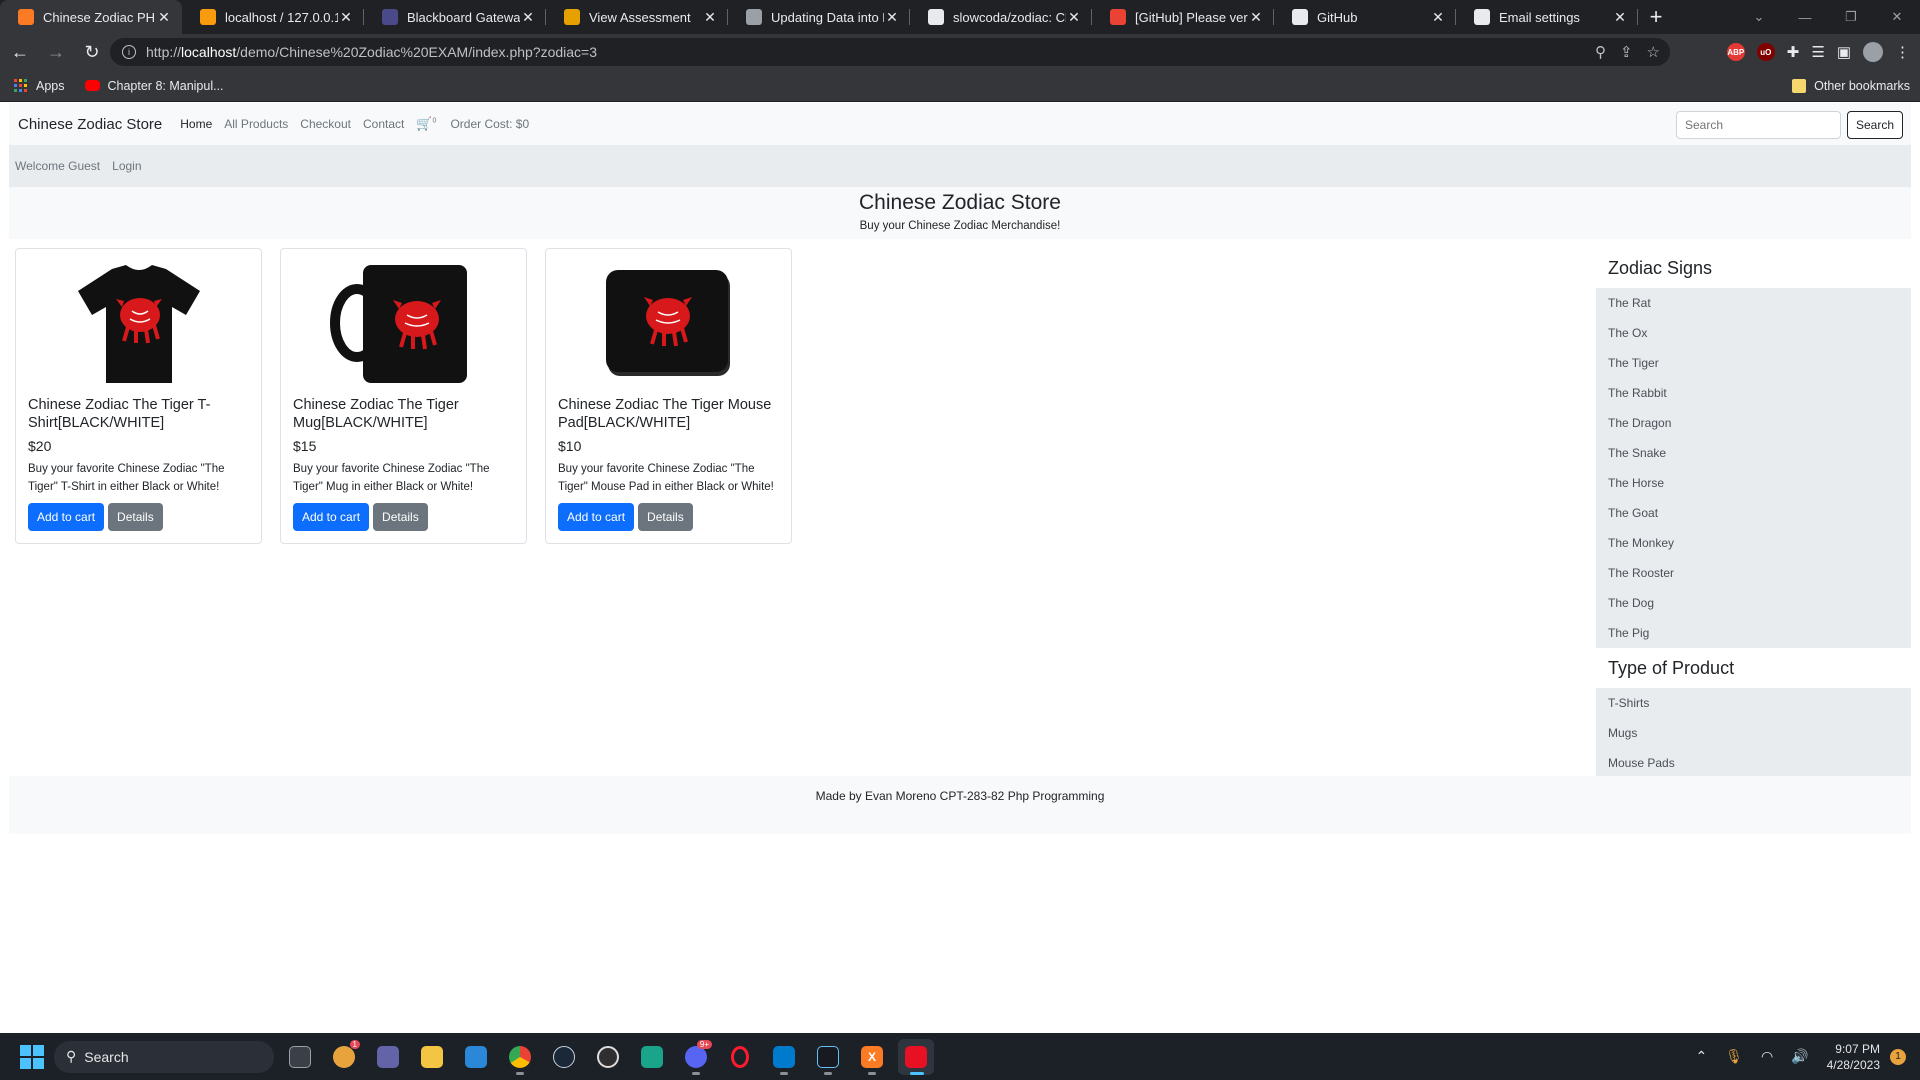  What do you see at coordinates (1753, 733) in the screenshot?
I see `sidebar-item-mugs: Mugs` at bounding box center [1753, 733].